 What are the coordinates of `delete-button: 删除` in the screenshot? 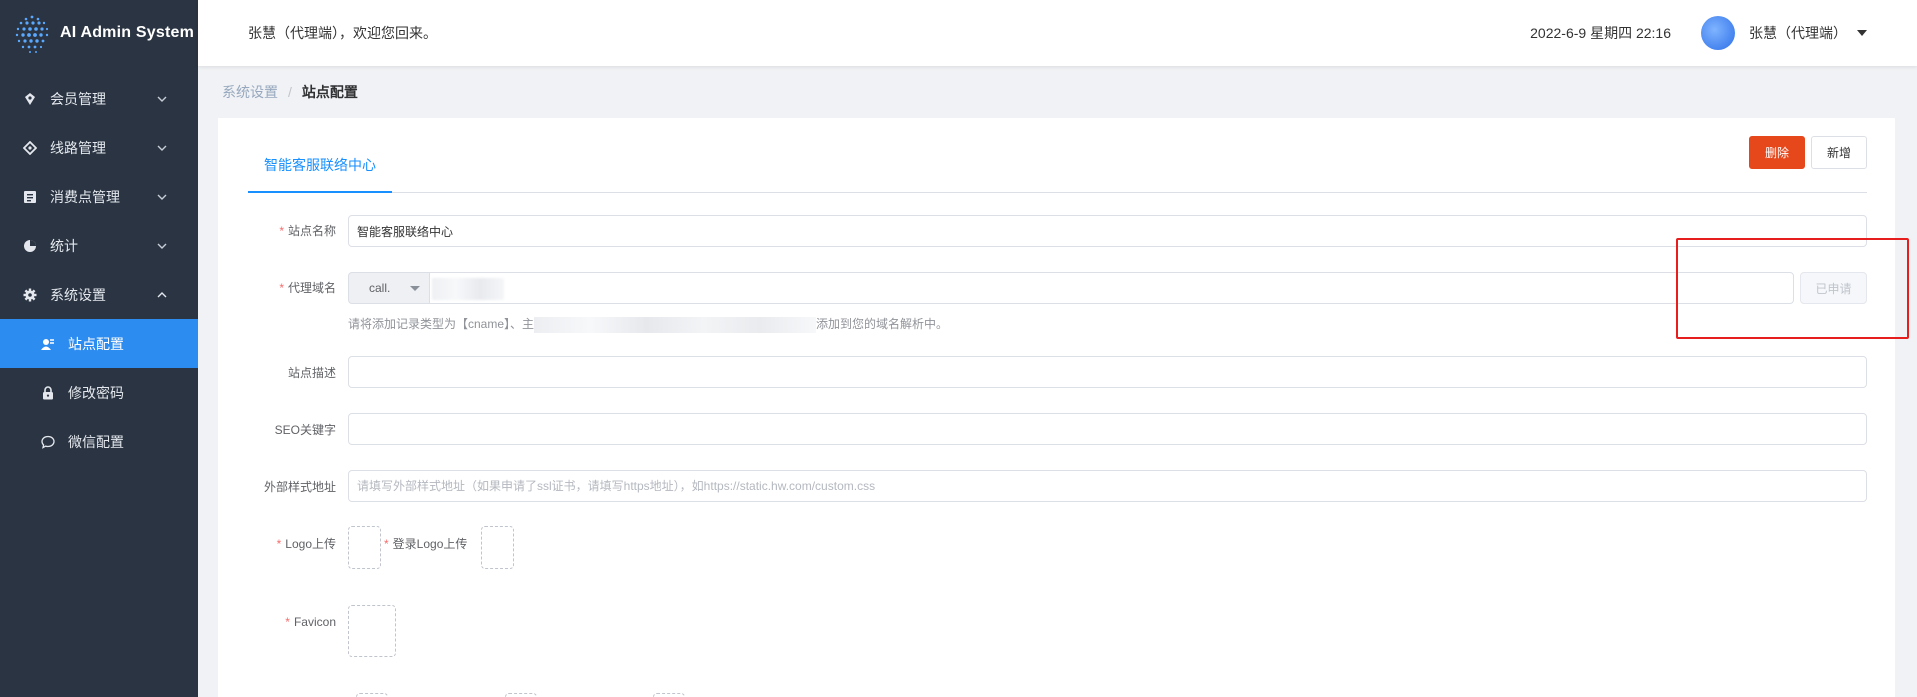 It's located at (1777, 152).